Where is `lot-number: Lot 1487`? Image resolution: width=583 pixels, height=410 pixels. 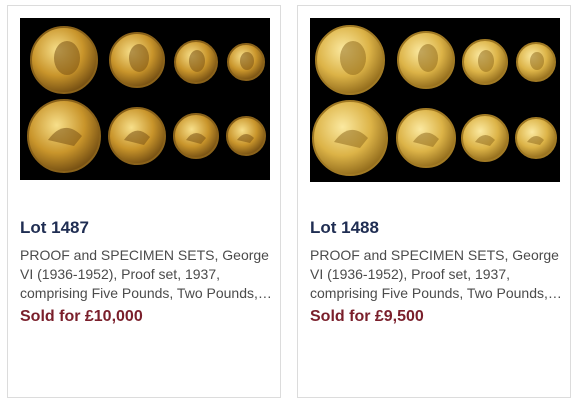
lot-number: Lot 1487 is located at coordinates (54, 228).